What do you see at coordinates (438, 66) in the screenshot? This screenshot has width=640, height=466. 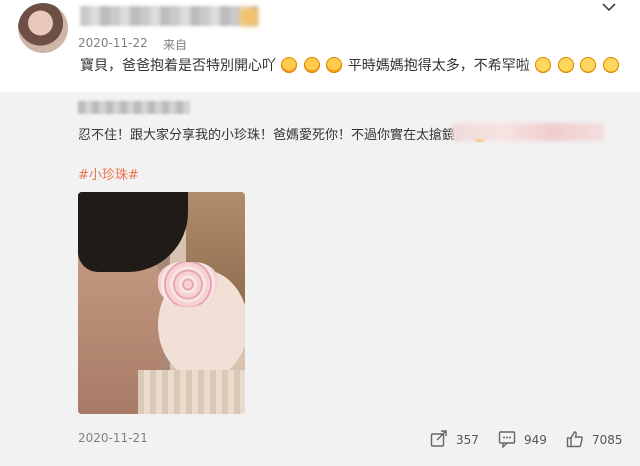 I see `post-text-mid: 平時媽媽抱得太多，不希罕啦` at bounding box center [438, 66].